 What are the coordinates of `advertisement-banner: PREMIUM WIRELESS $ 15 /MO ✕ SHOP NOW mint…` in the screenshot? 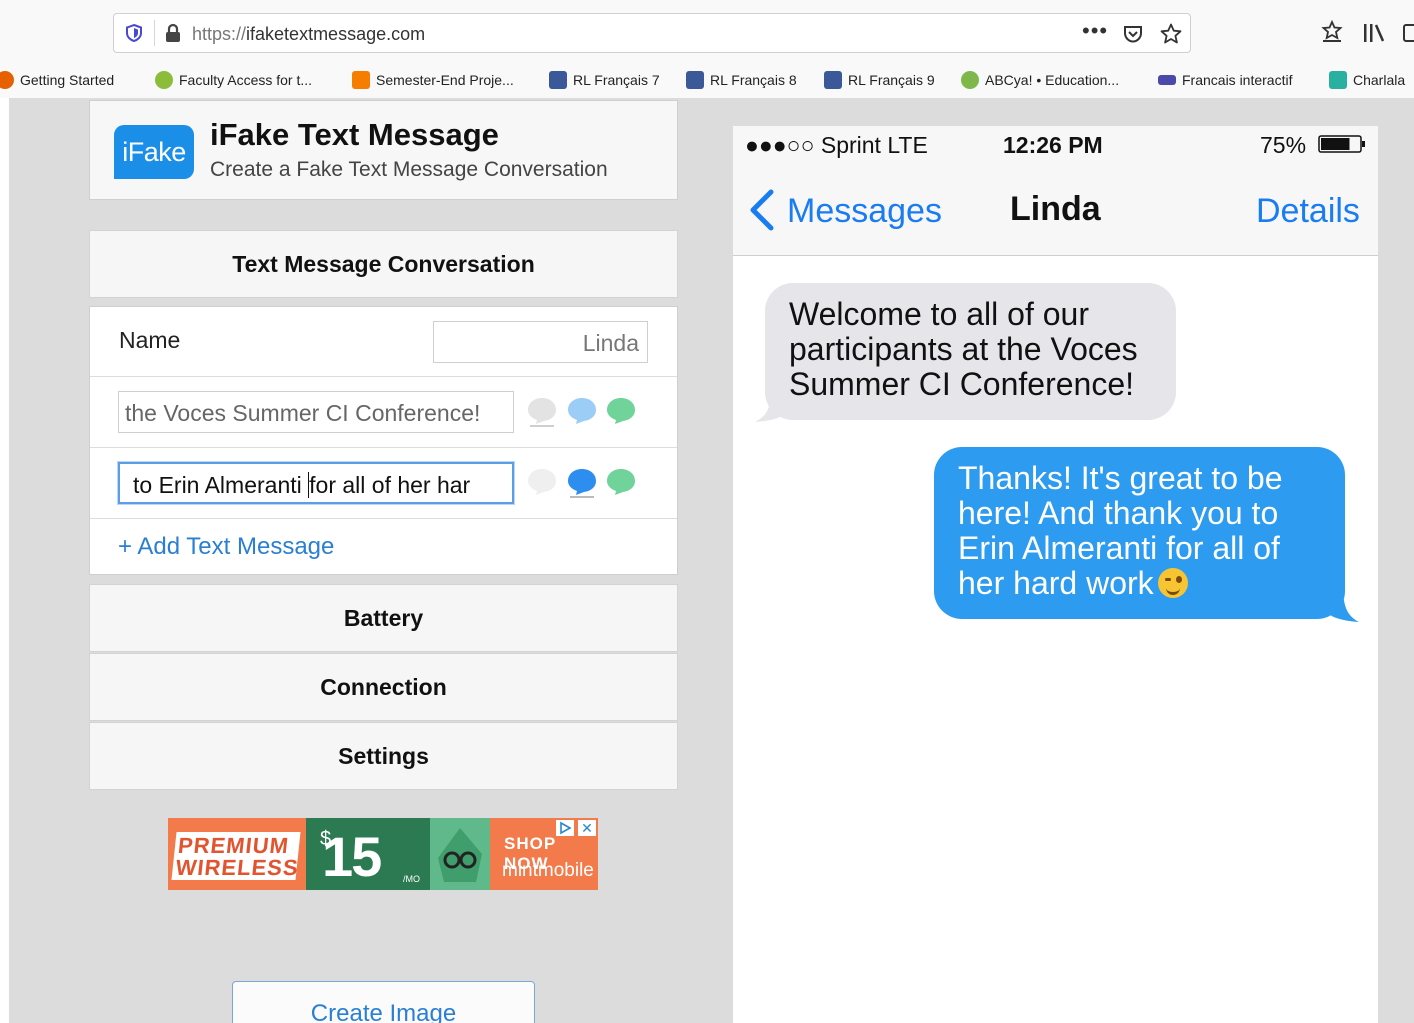 It's located at (383, 854).